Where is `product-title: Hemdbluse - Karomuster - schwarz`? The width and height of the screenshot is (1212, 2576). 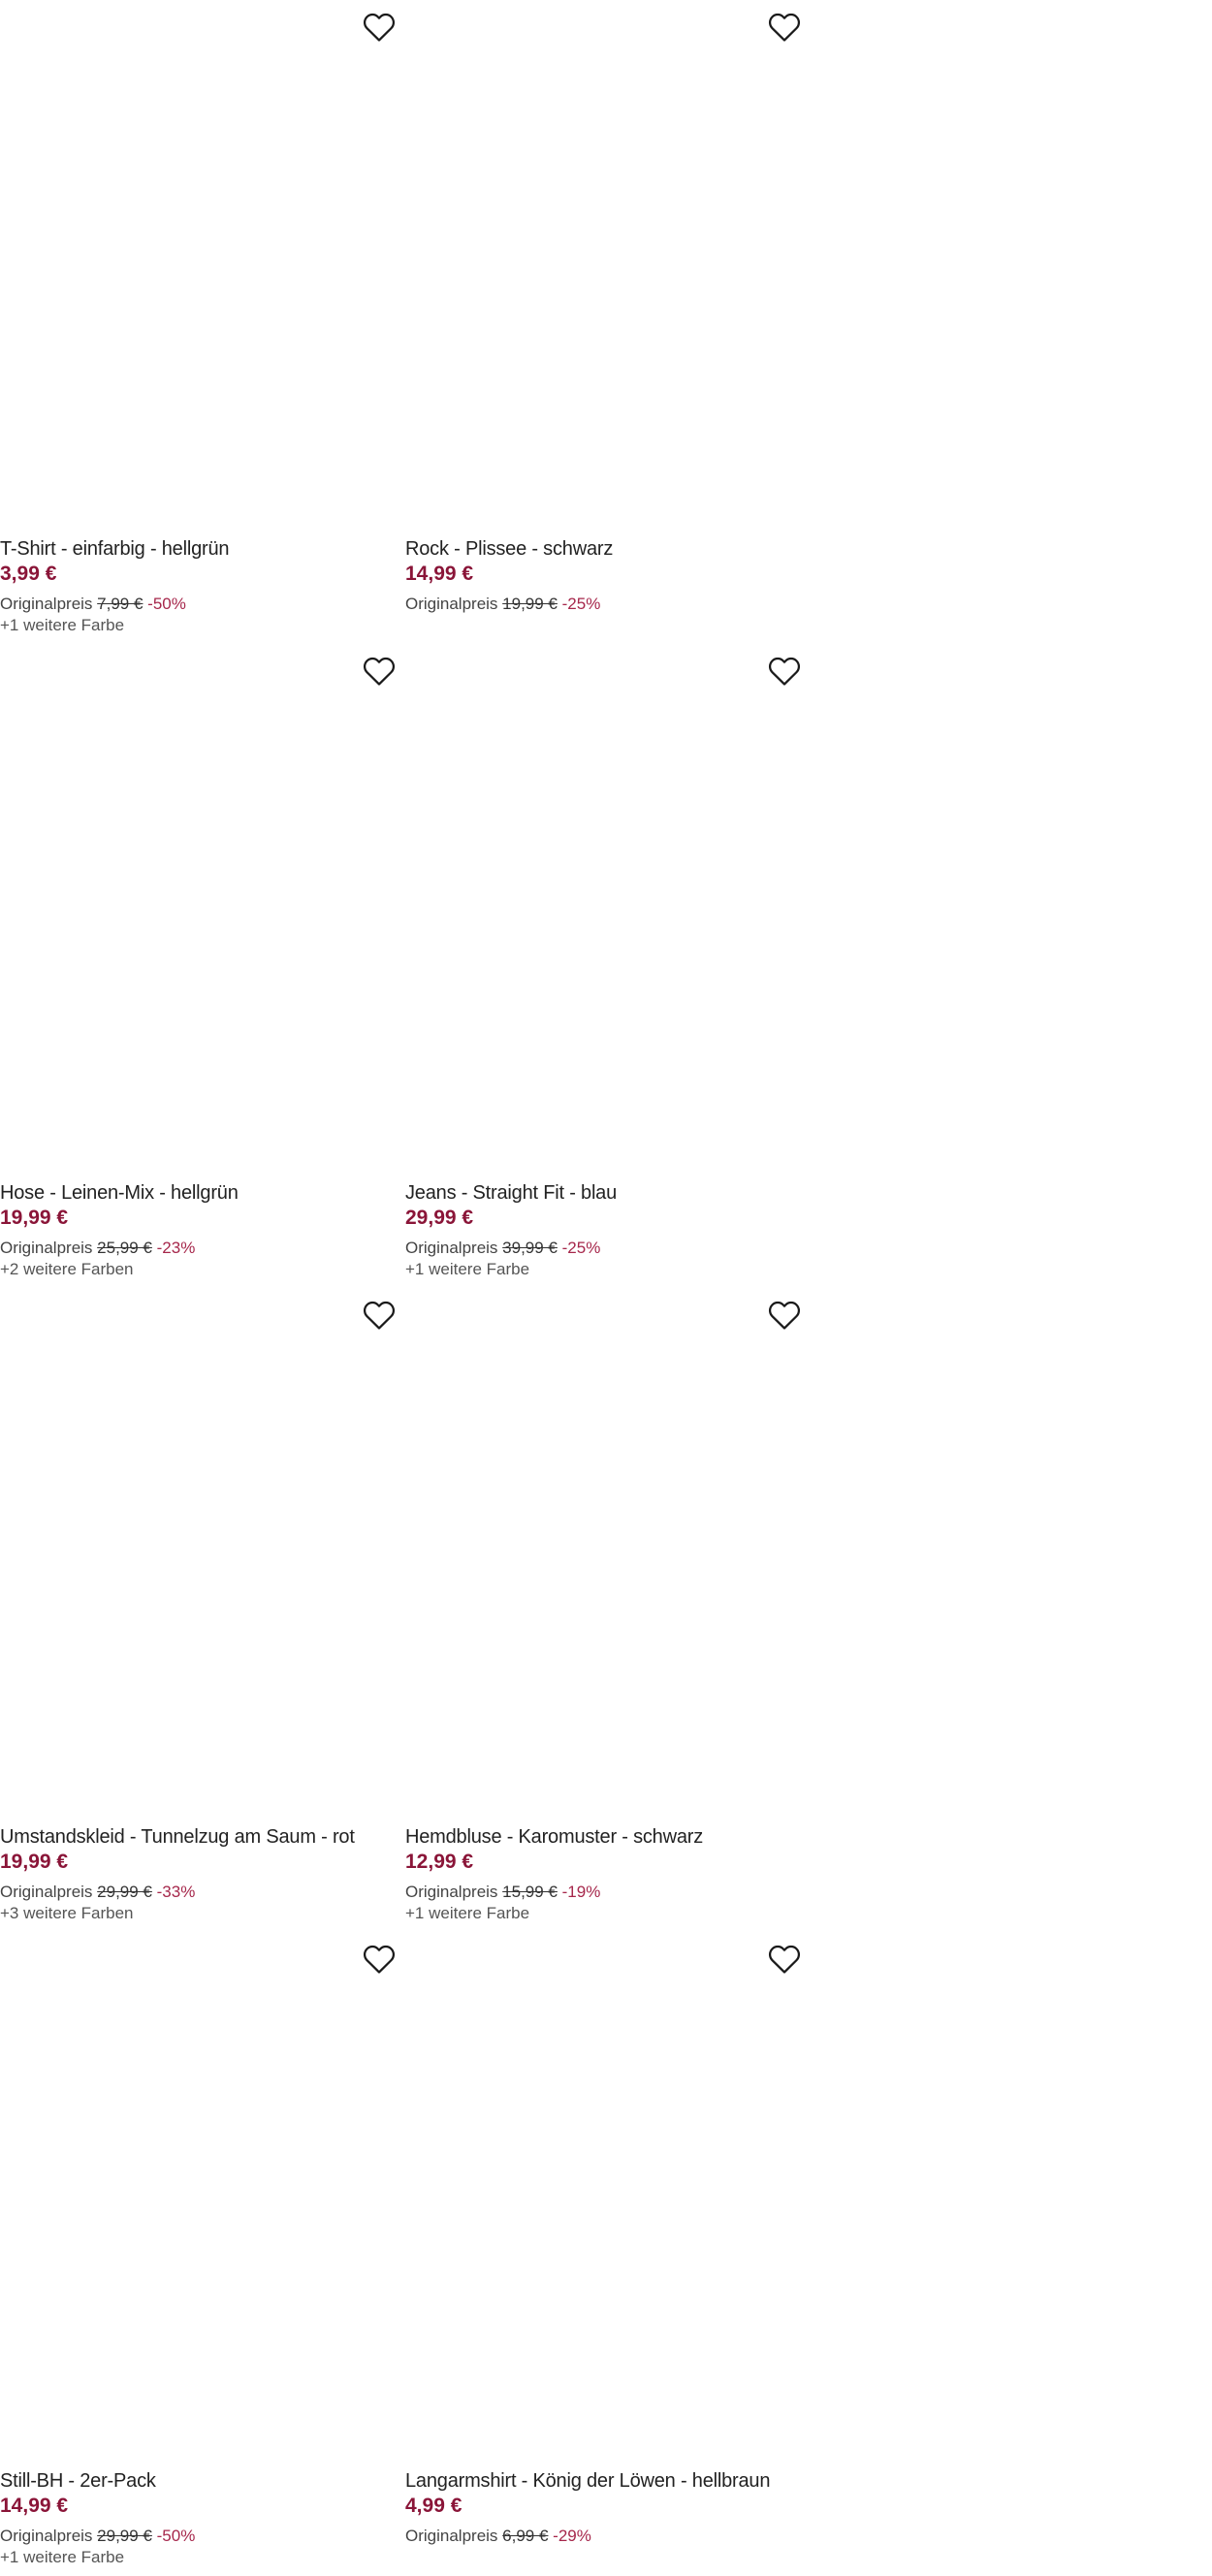
product-title: Hemdbluse - Karomuster - schwarz is located at coordinates (604, 1837).